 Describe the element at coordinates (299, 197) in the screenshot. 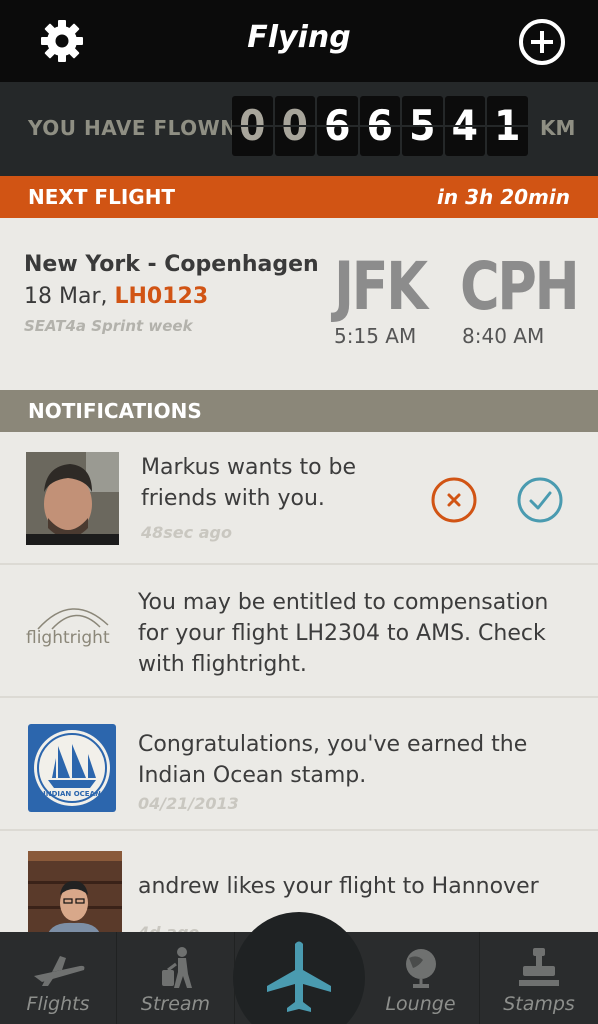

I see `next-flight-header: NEXT FLIGHT in 3h 20min` at that location.